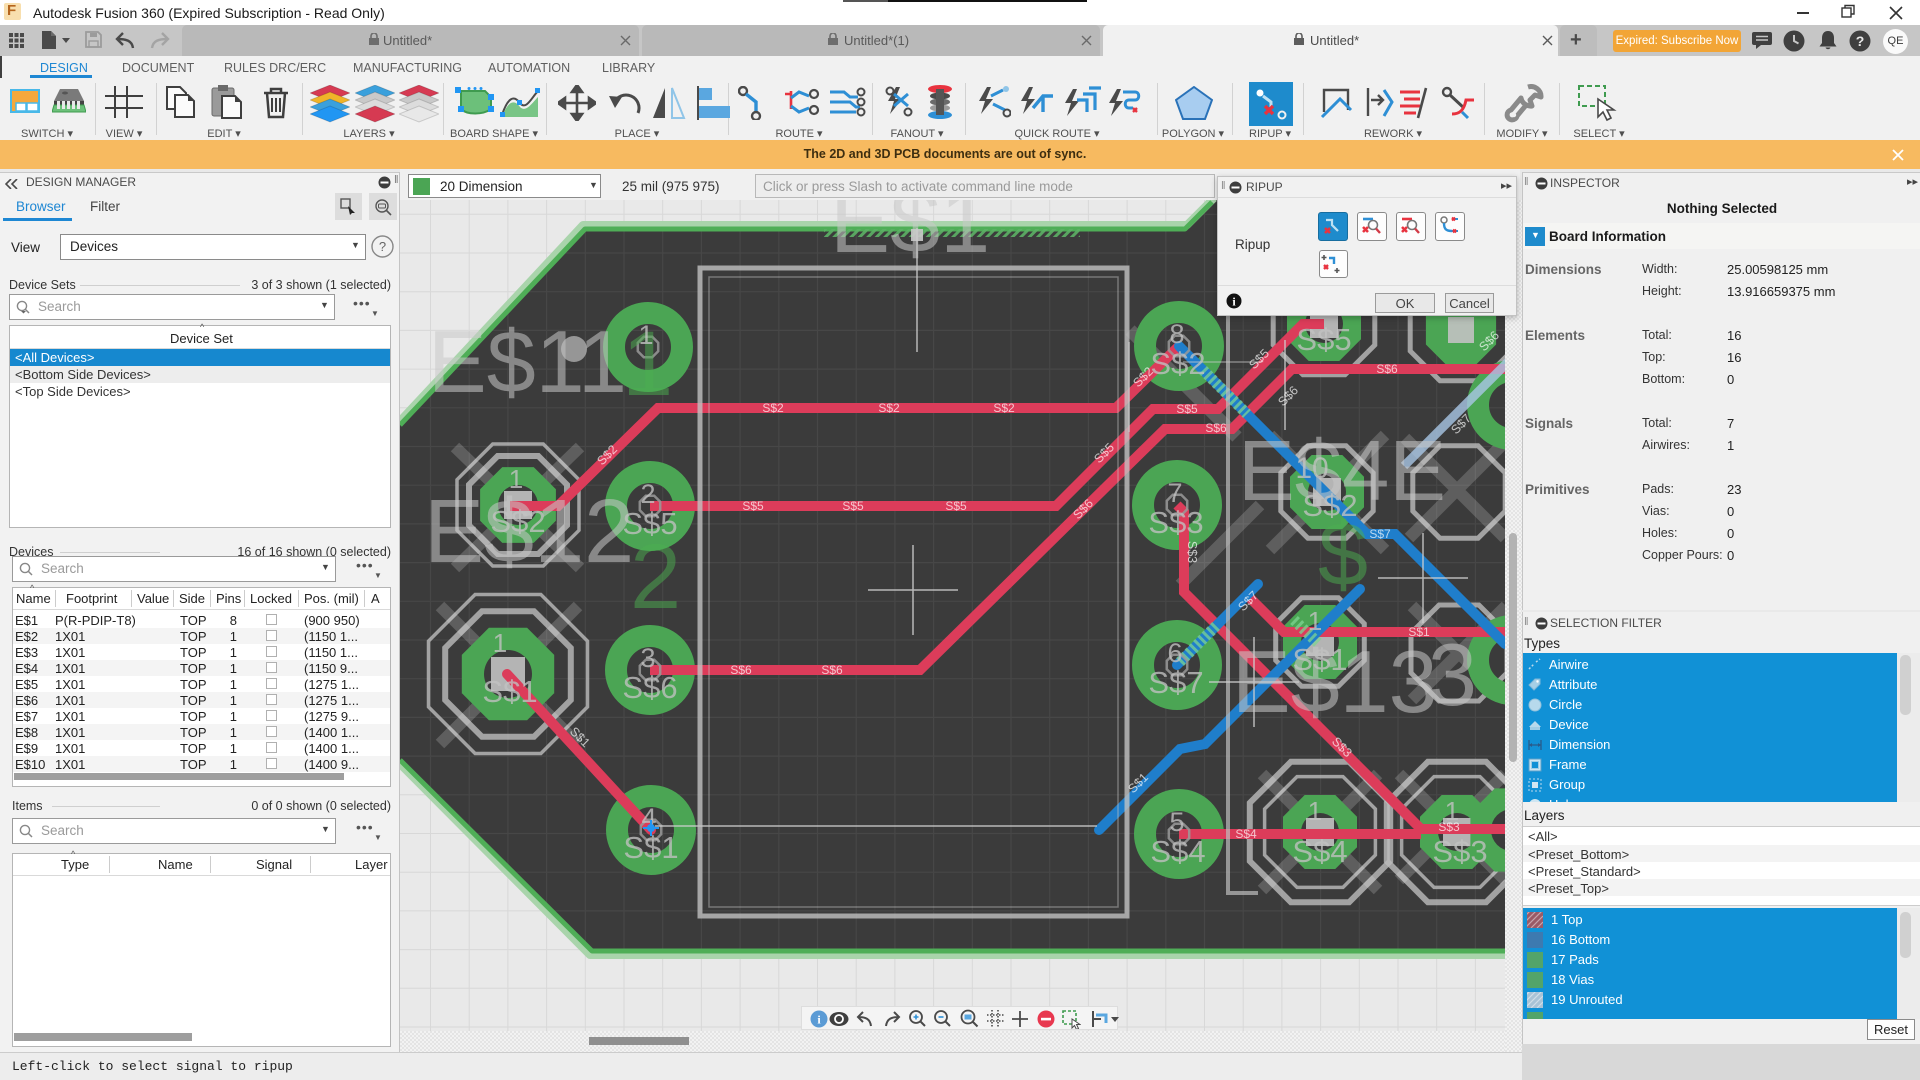 Image resolution: width=1920 pixels, height=1080 pixels. What do you see at coordinates (1176, 822) in the screenshot?
I see `svg-text: 5` at bounding box center [1176, 822].